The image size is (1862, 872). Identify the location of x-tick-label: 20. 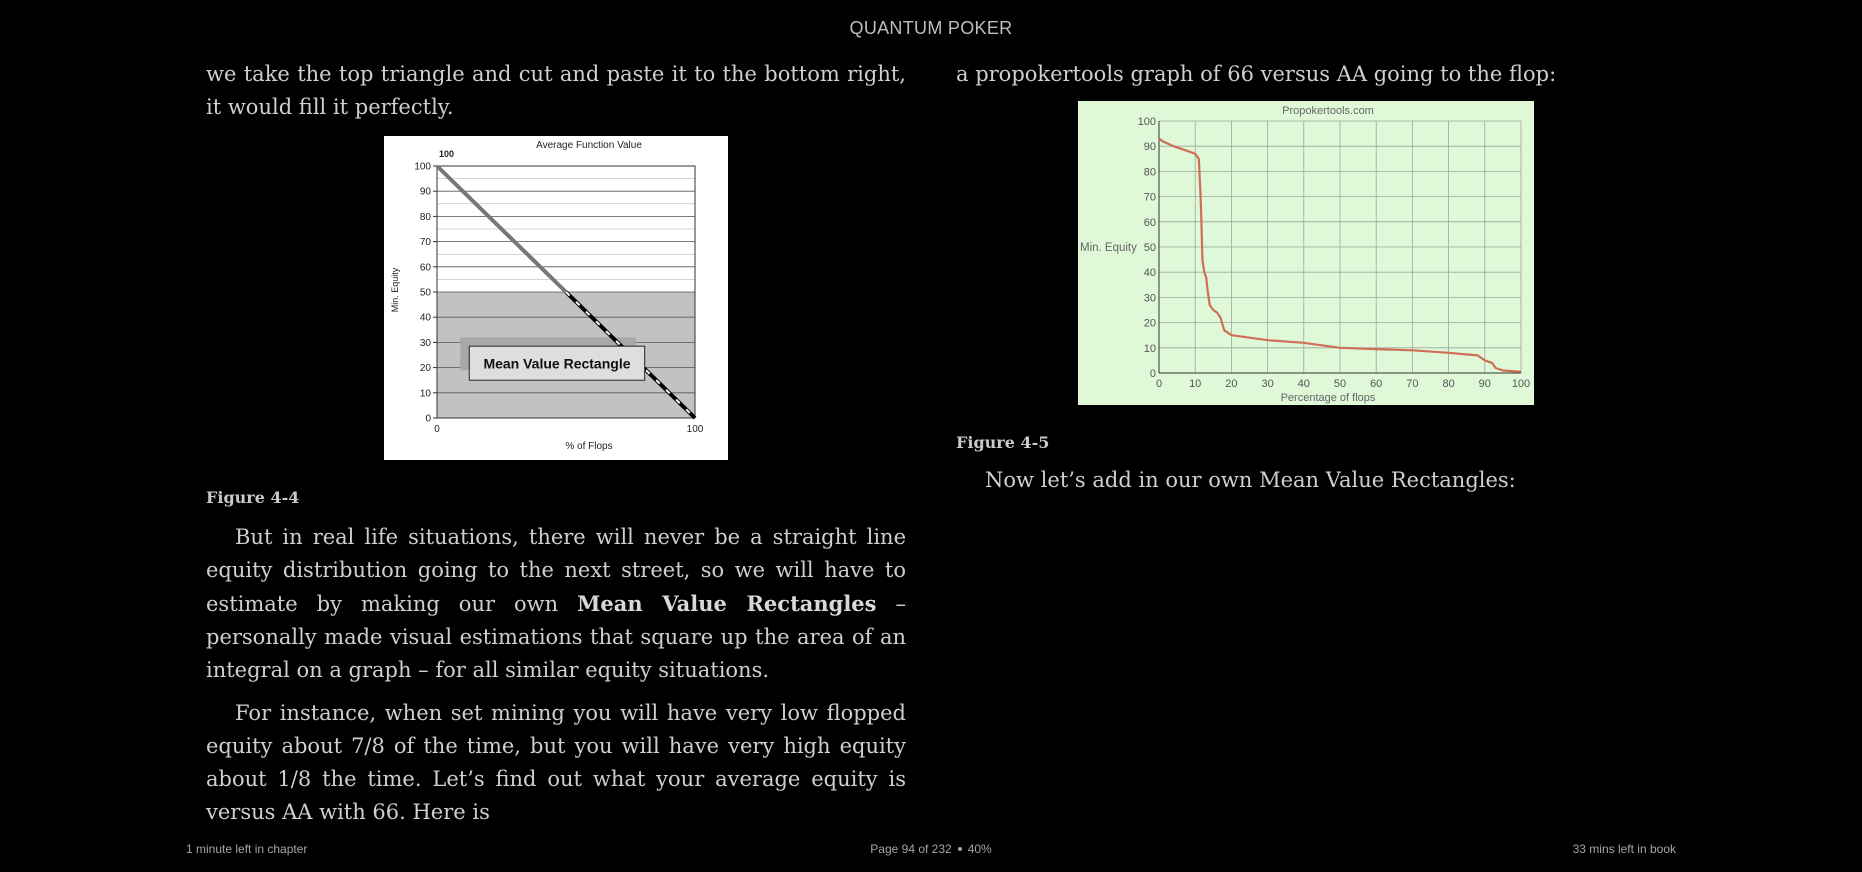
(1231, 384).